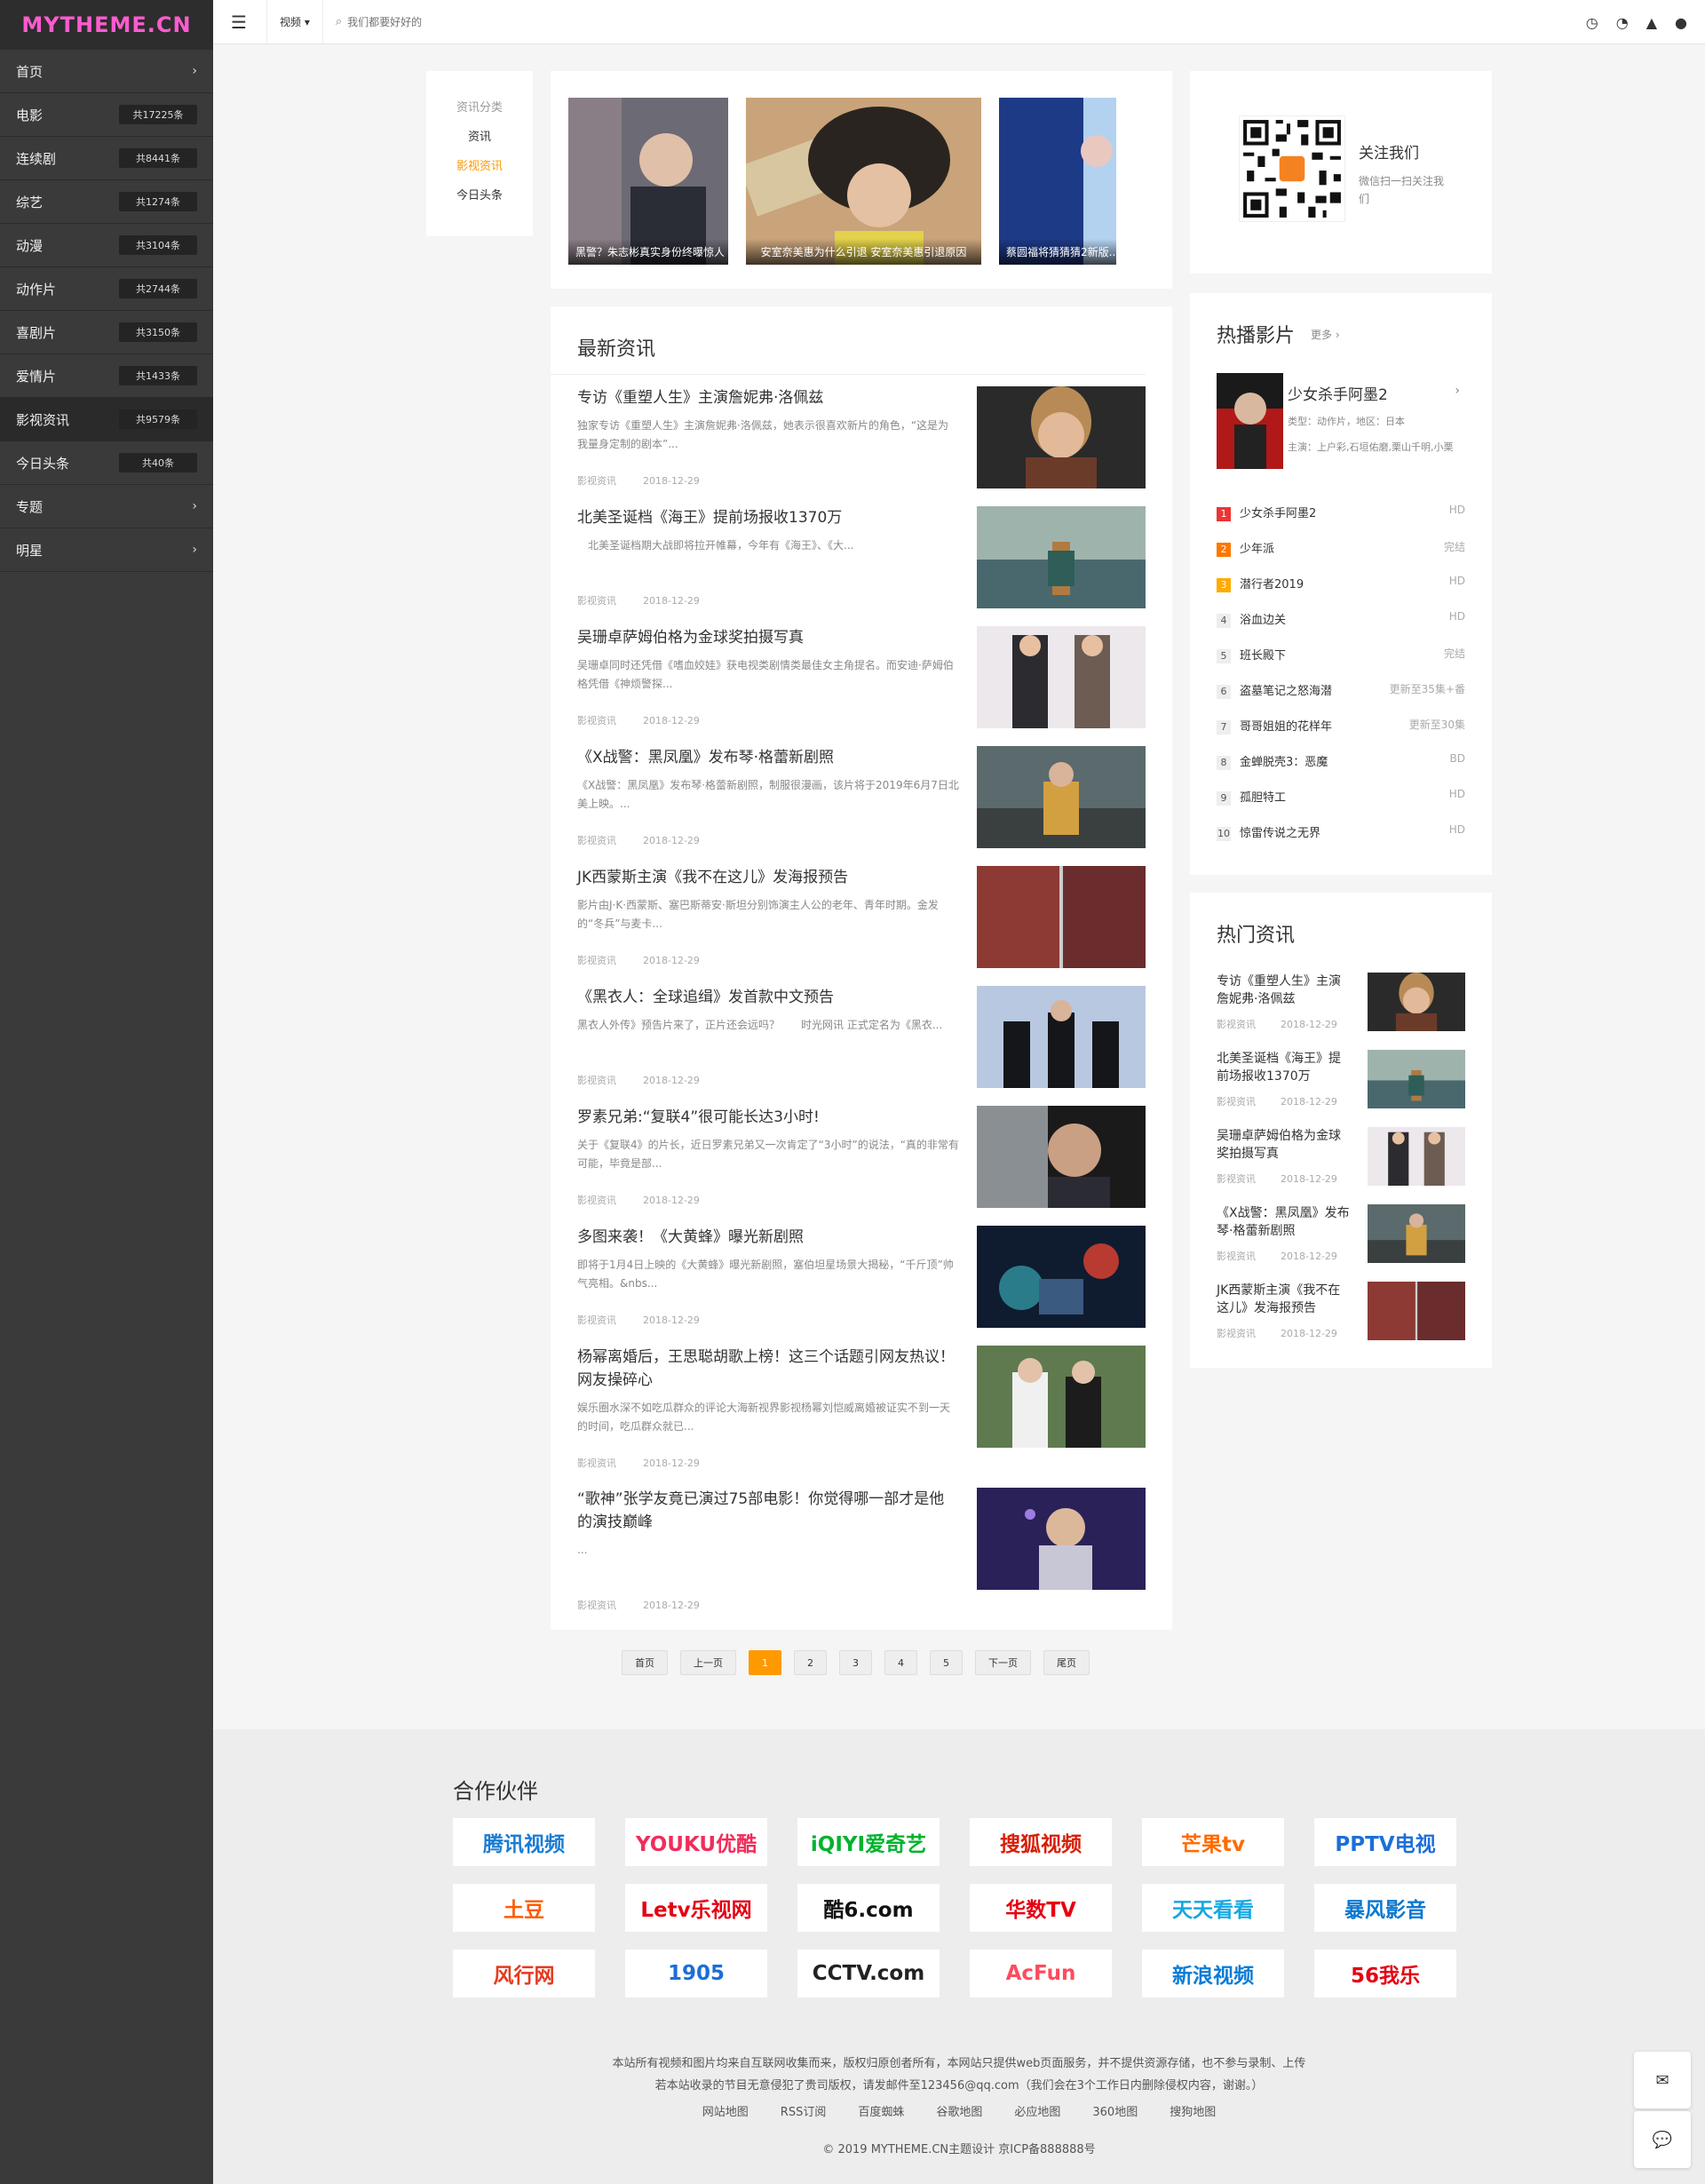 The height and width of the screenshot is (2184, 1705). Describe the element at coordinates (1341, 583) in the screenshot. I see `rank-item: 3 潜行者2019 HD` at that location.